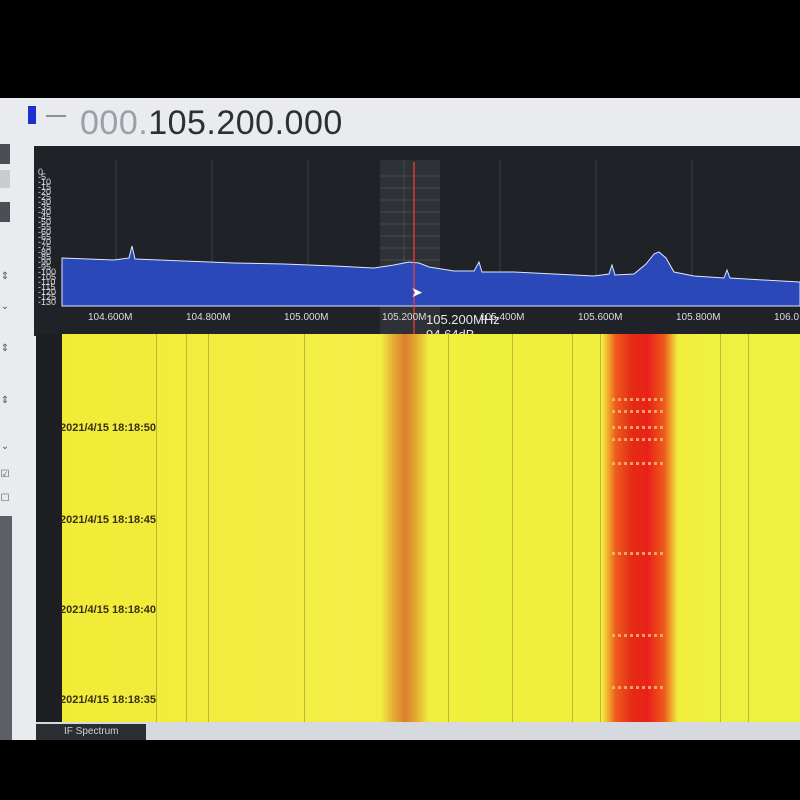 The image size is (800, 800). Describe the element at coordinates (404, 317) in the screenshot. I see `freq-tick-label: 105.200M` at that location.